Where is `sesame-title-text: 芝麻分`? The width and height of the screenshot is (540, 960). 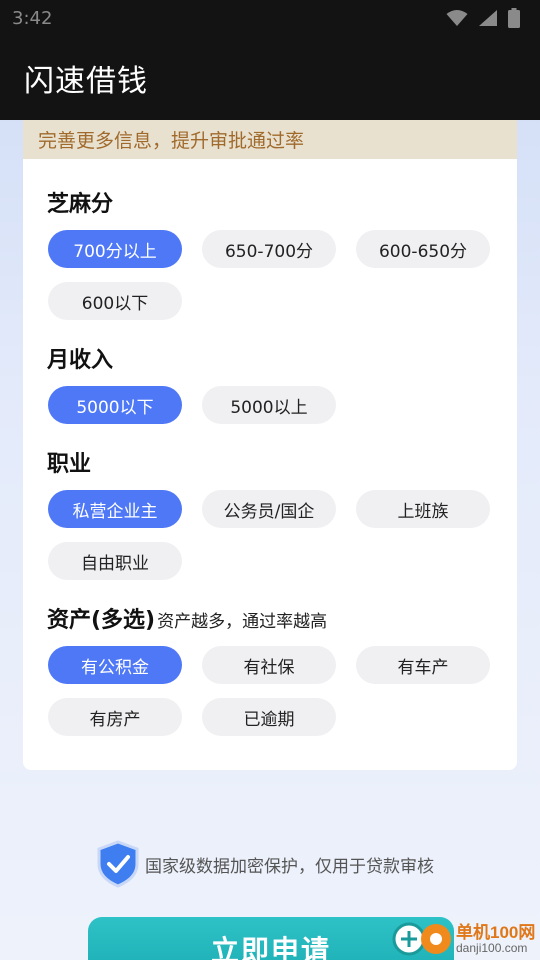
sesame-title-text: 芝麻分 is located at coordinates (80, 204).